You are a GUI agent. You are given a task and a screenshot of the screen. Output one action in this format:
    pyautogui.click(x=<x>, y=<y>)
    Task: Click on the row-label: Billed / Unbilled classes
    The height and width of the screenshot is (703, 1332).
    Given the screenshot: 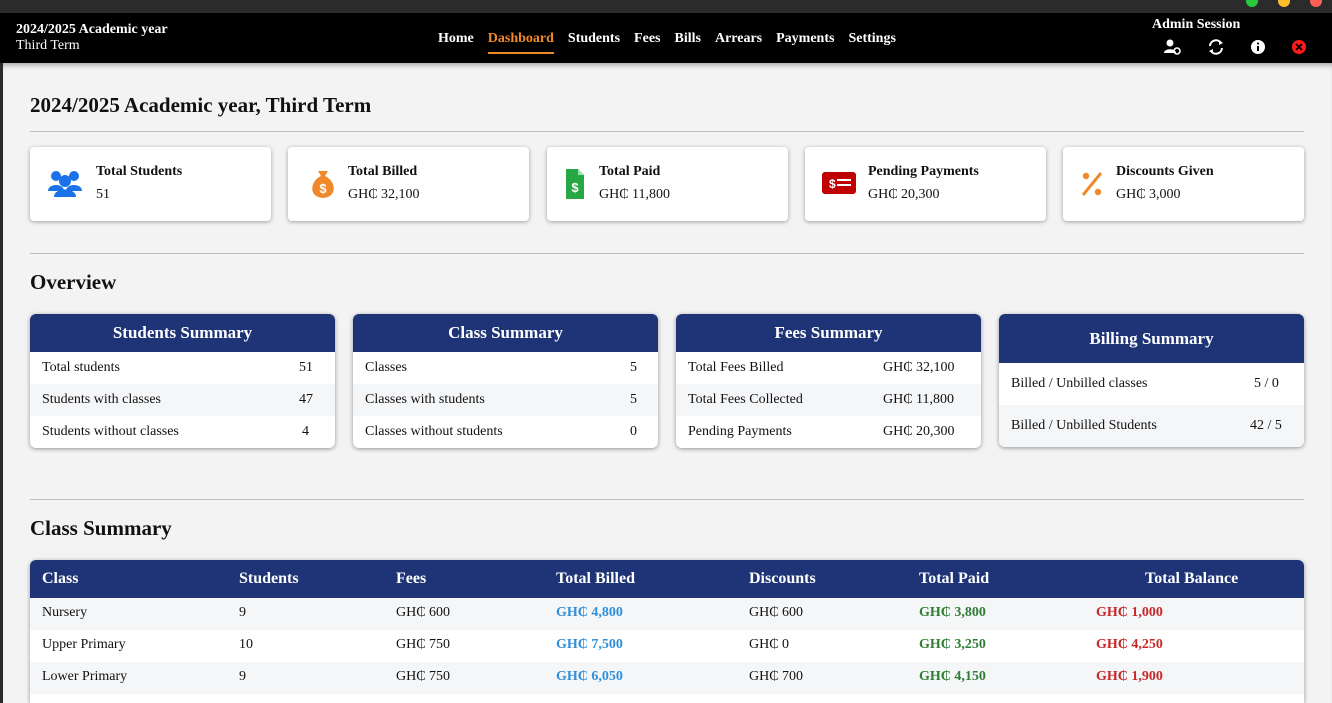 What is the action you would take?
    pyautogui.click(x=1079, y=383)
    